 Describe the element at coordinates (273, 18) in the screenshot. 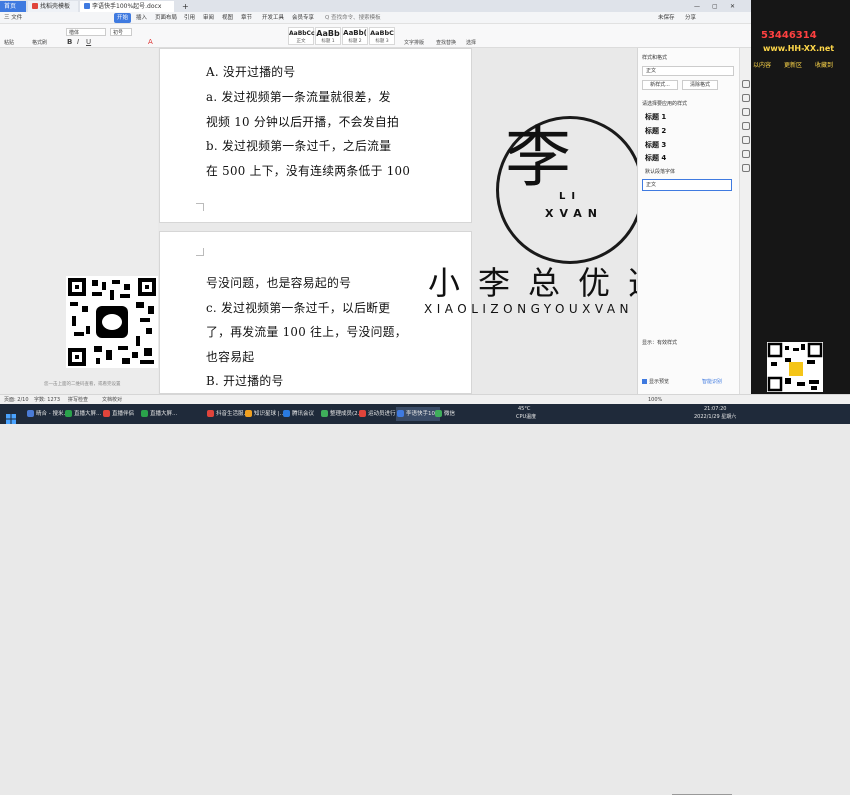

I see `menu-dev-tools: 开发工具` at that location.